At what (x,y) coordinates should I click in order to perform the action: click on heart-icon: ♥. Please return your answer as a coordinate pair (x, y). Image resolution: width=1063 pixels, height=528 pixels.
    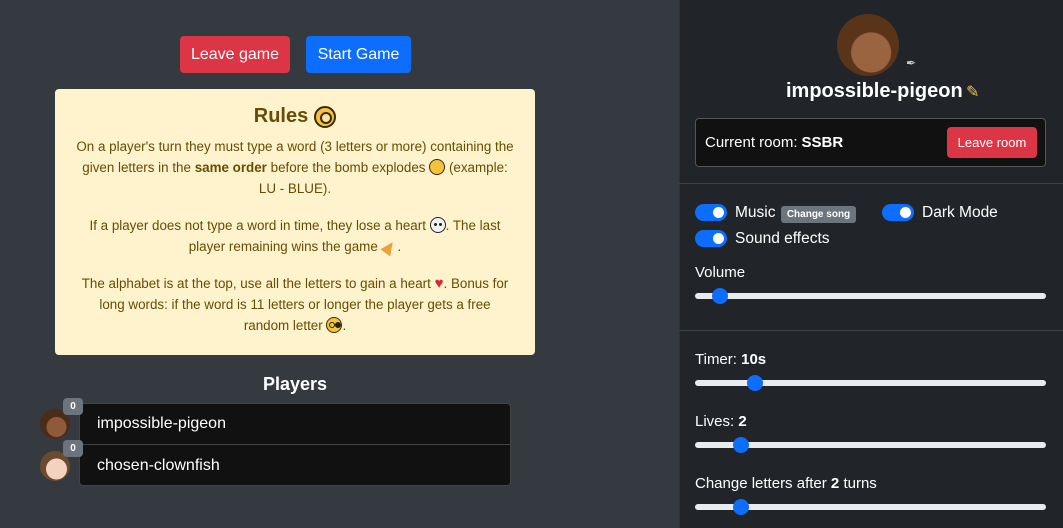
    Looking at the image, I should click on (439, 283).